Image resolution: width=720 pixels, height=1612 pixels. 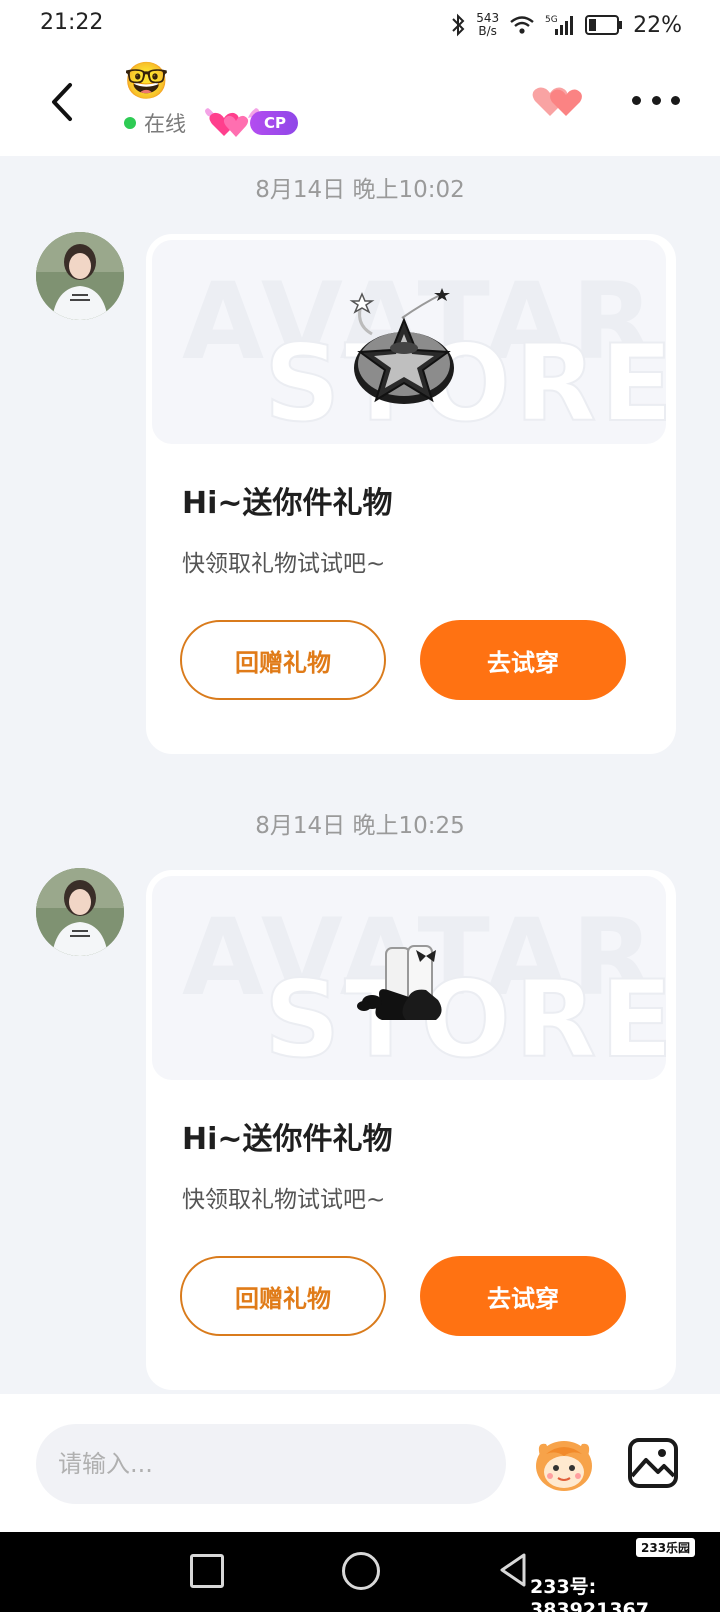 I want to click on online-status-row: 在线 CP, so click(x=211, y=123).